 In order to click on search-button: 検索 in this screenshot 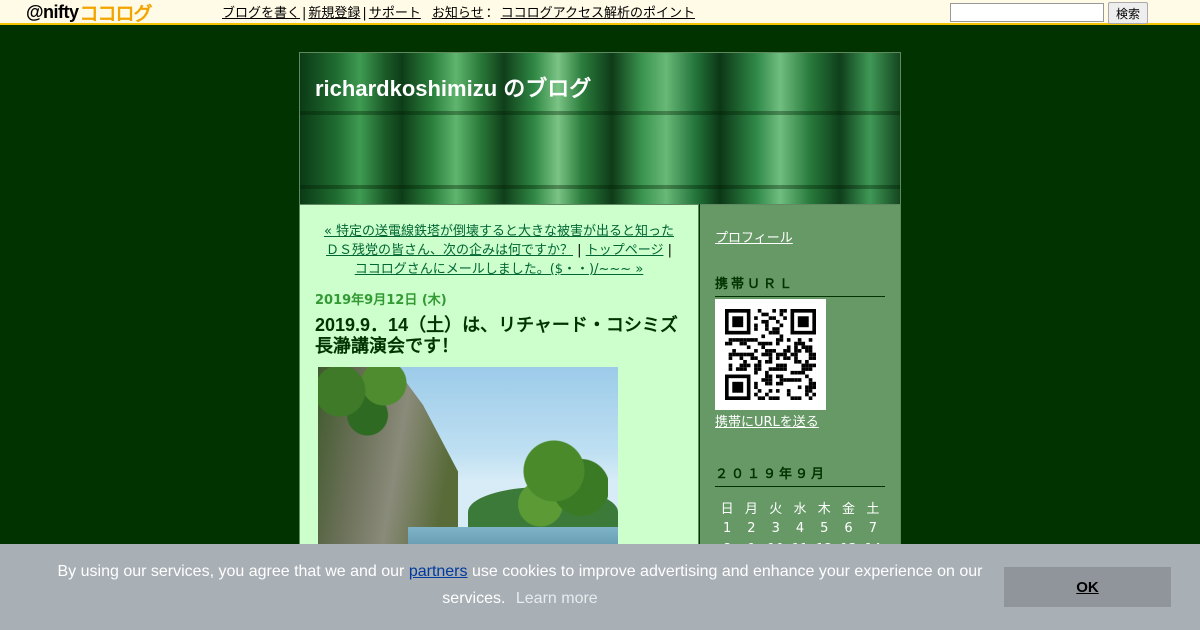, I will do `click(1128, 13)`.